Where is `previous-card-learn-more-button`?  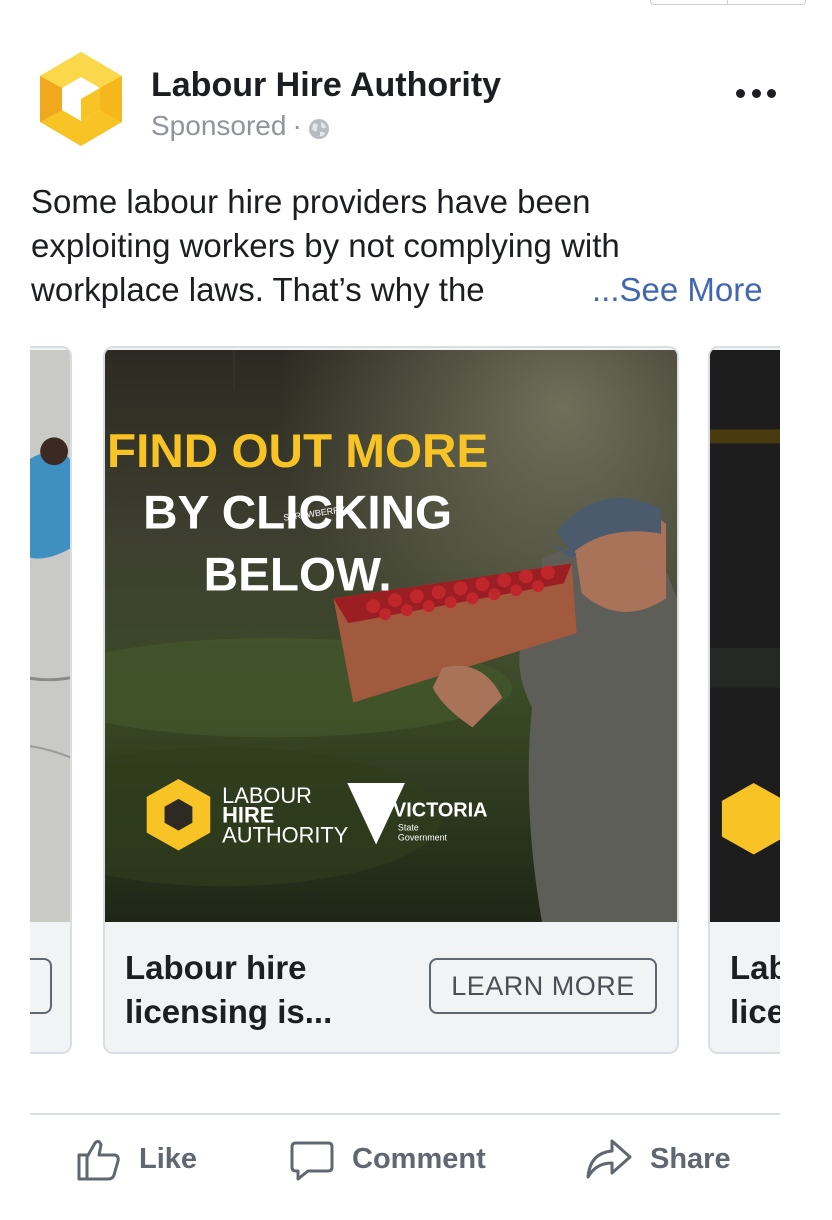 previous-card-learn-more-button is located at coordinates (41, 986).